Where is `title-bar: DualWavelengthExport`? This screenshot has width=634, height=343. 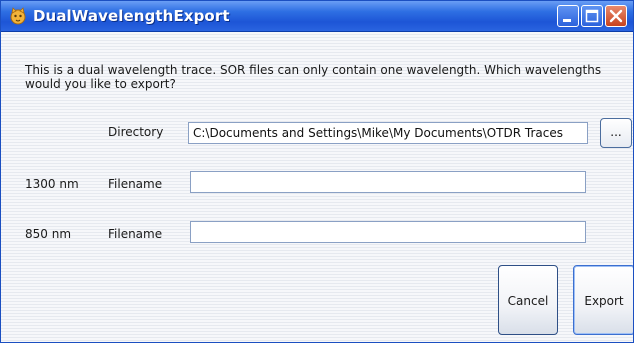
title-bar: DualWavelengthExport is located at coordinates (317, 16).